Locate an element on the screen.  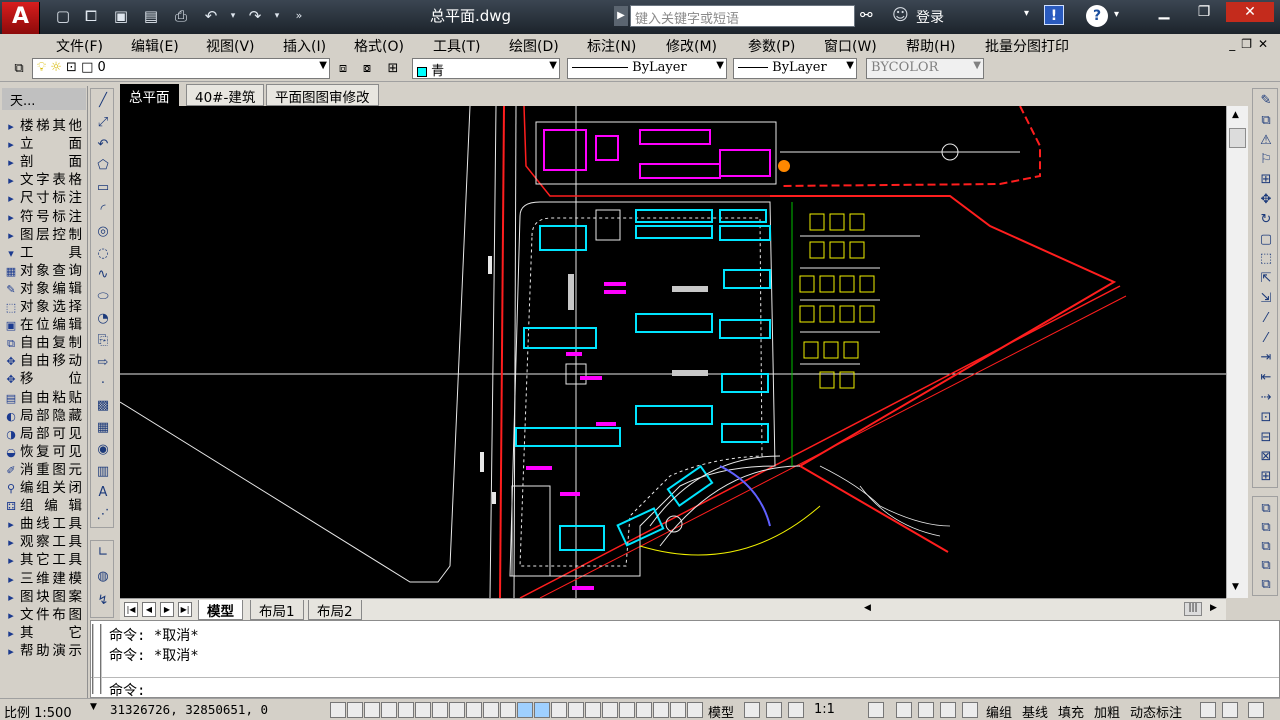
tool-icon: ◔ is located at coordinates (103, 319).